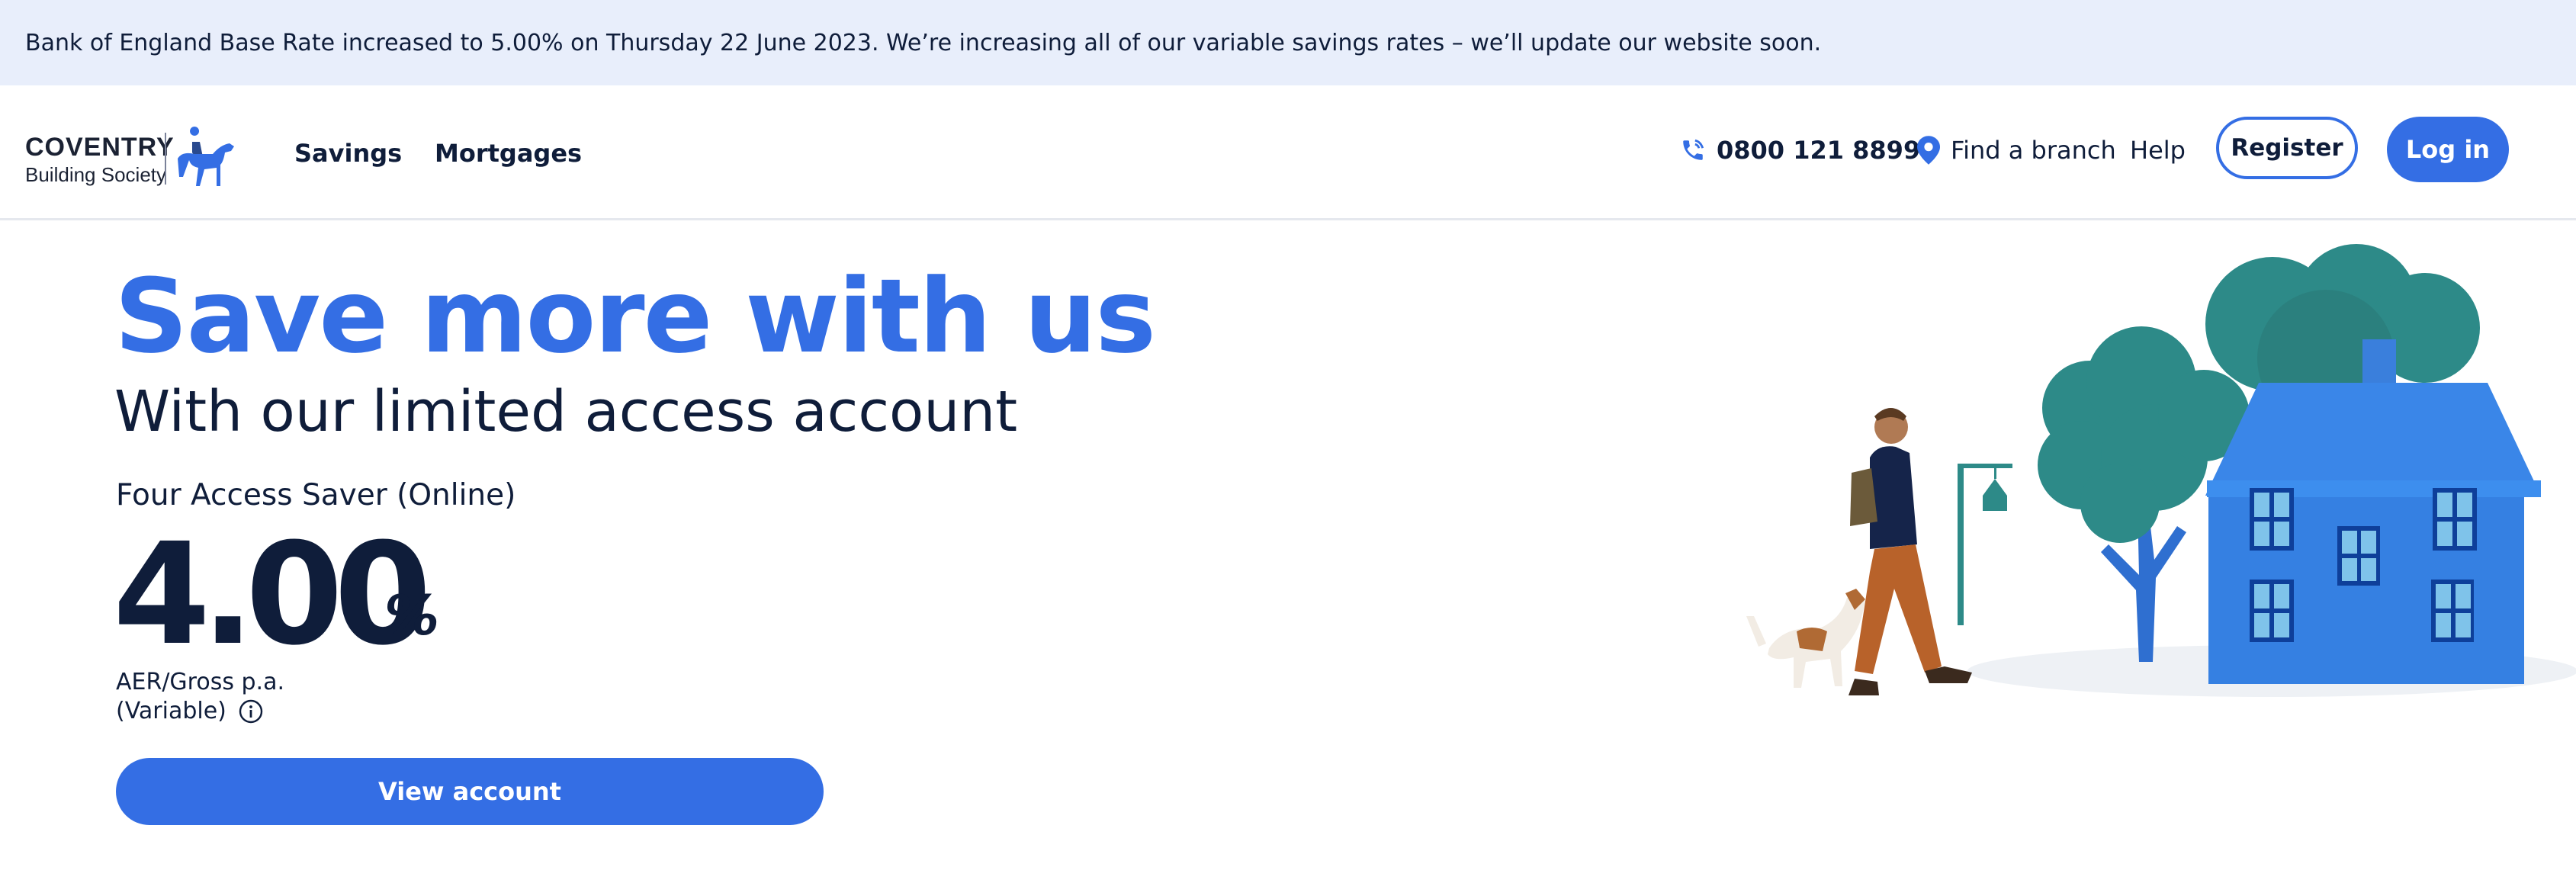  What do you see at coordinates (251, 711) in the screenshot?
I see `info-icon` at bounding box center [251, 711].